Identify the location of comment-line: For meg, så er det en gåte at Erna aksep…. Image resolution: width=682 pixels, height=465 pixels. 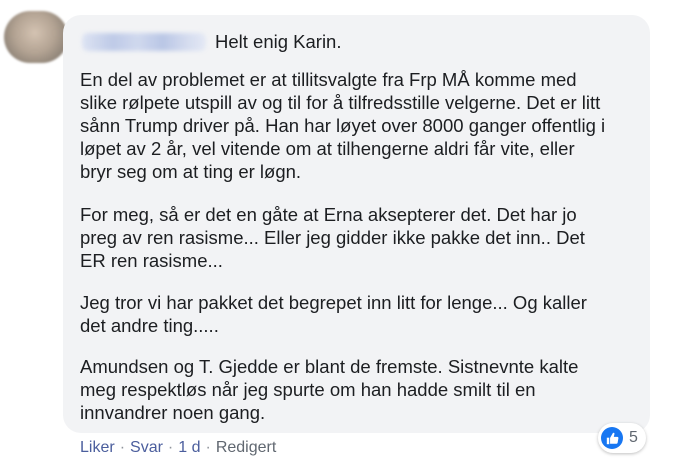
(328, 214).